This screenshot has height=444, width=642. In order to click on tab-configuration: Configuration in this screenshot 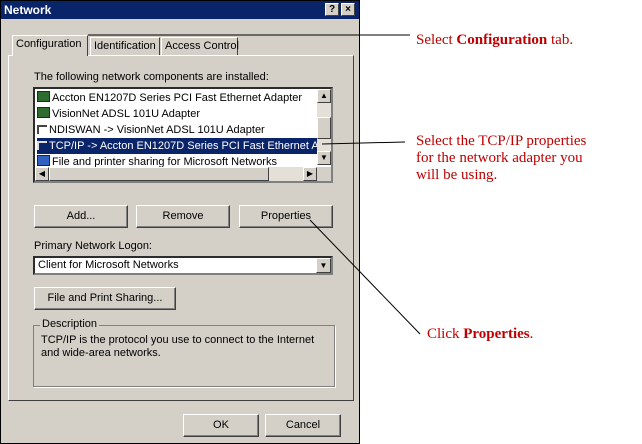, I will do `click(50, 45)`.